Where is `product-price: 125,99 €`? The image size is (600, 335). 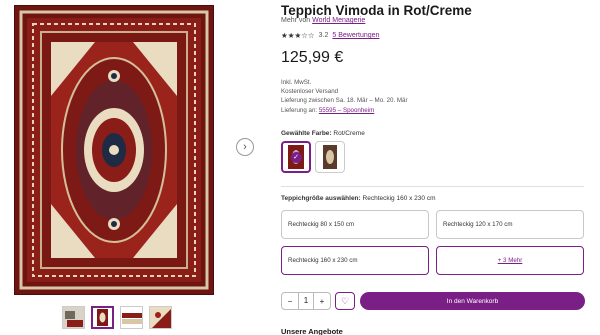 product-price: 125,99 € is located at coordinates (312, 57).